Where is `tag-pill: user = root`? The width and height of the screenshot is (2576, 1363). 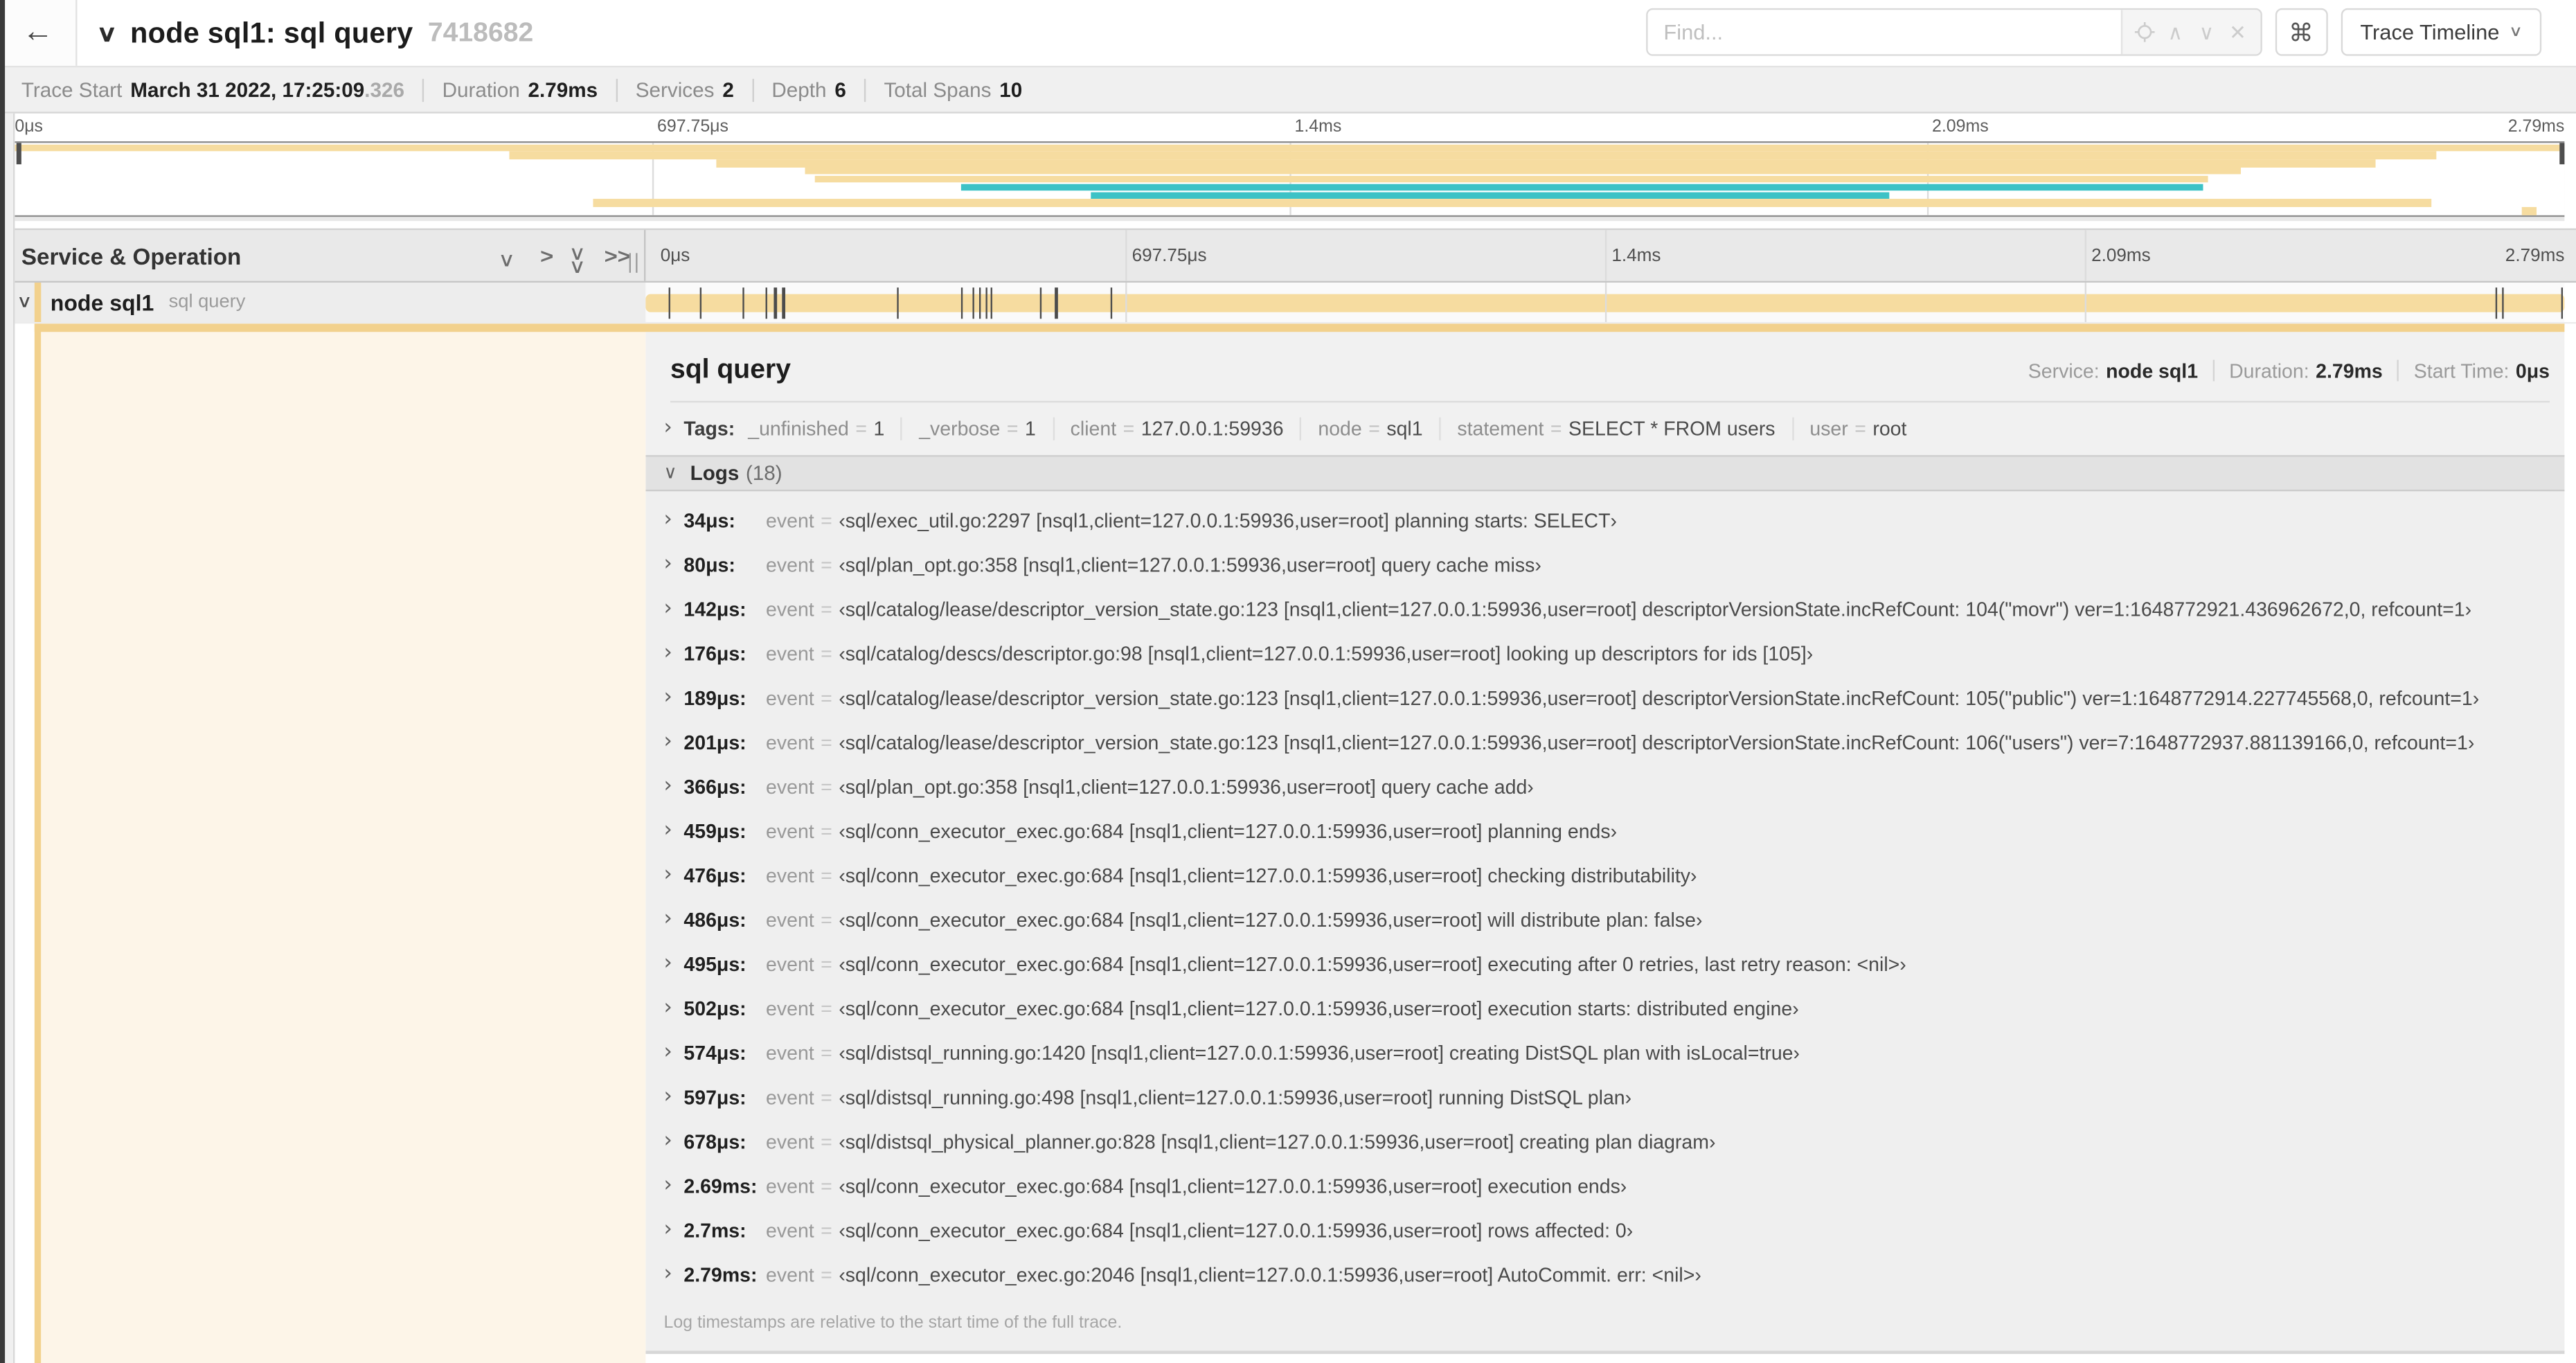 tag-pill: user = root is located at coordinates (1857, 428).